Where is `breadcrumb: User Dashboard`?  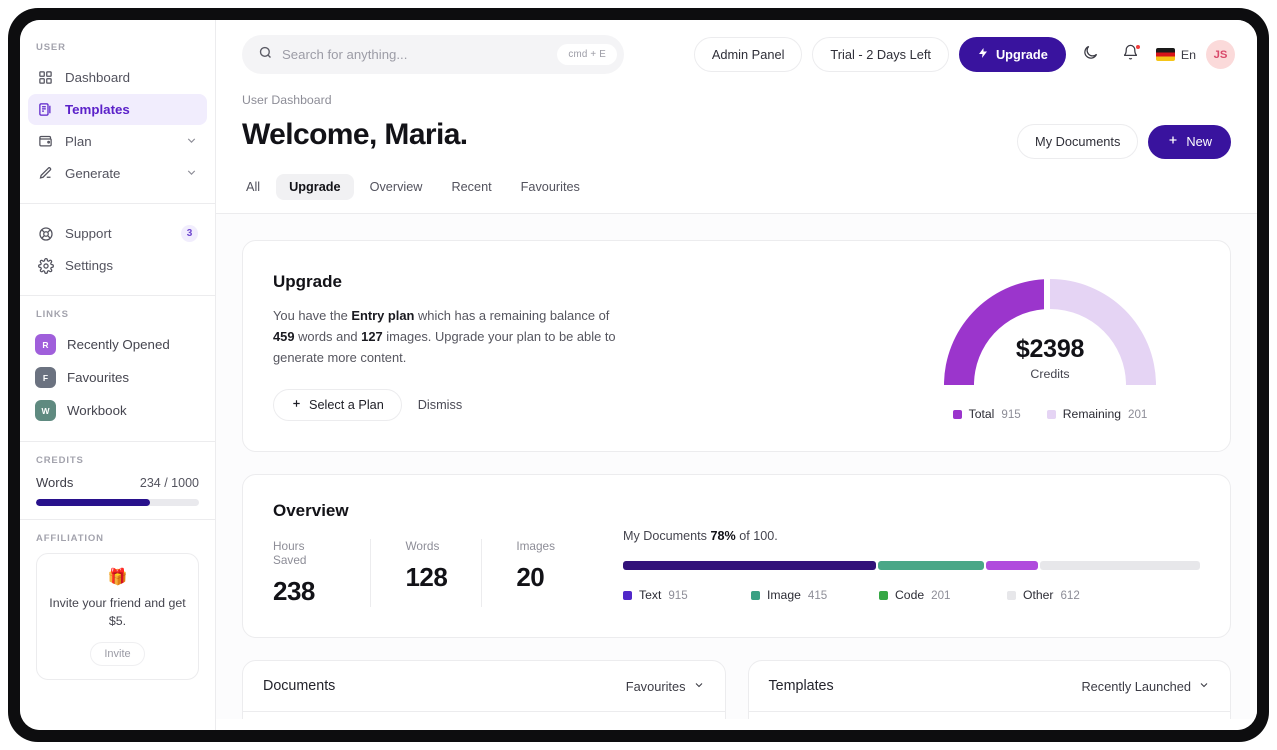
breadcrumb: User Dashboard is located at coordinates (287, 100).